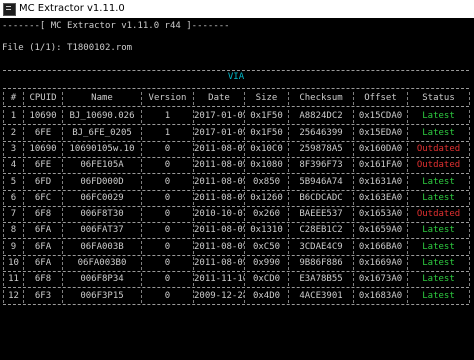 The width and height of the screenshot is (474, 360). Describe the element at coordinates (219, 214) in the screenshot. I see `cell-date: 2010-10-07` at that location.